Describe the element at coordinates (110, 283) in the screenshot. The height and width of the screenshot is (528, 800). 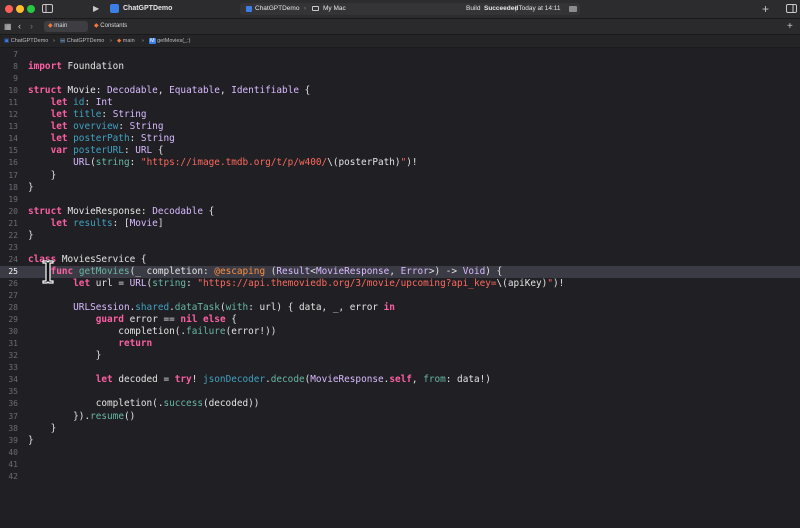
I see `code-token: url =` at that location.